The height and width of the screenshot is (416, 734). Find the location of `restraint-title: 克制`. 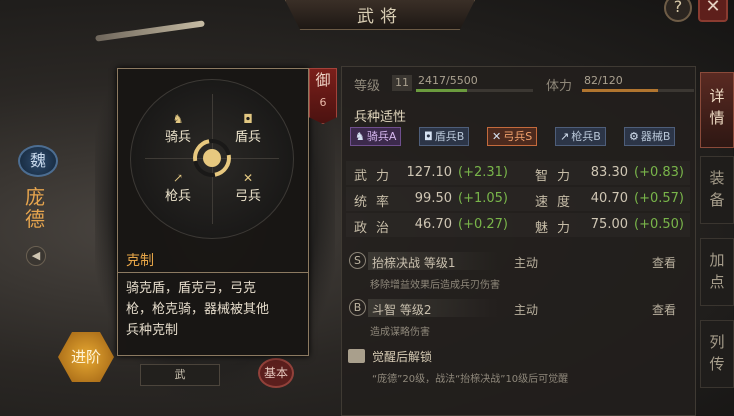

restraint-title: 克制 is located at coordinates (140, 261).